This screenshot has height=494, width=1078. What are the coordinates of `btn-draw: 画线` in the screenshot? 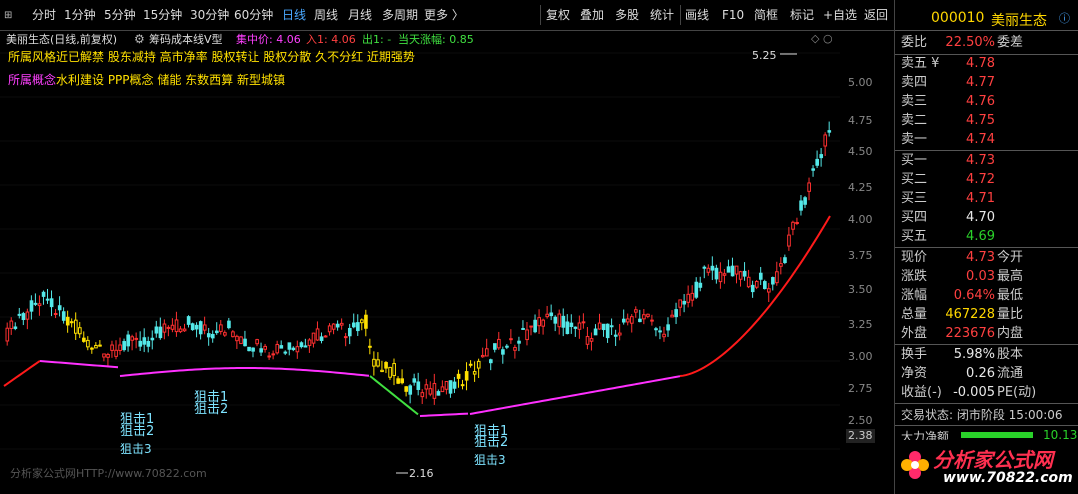 It's located at (697, 15).